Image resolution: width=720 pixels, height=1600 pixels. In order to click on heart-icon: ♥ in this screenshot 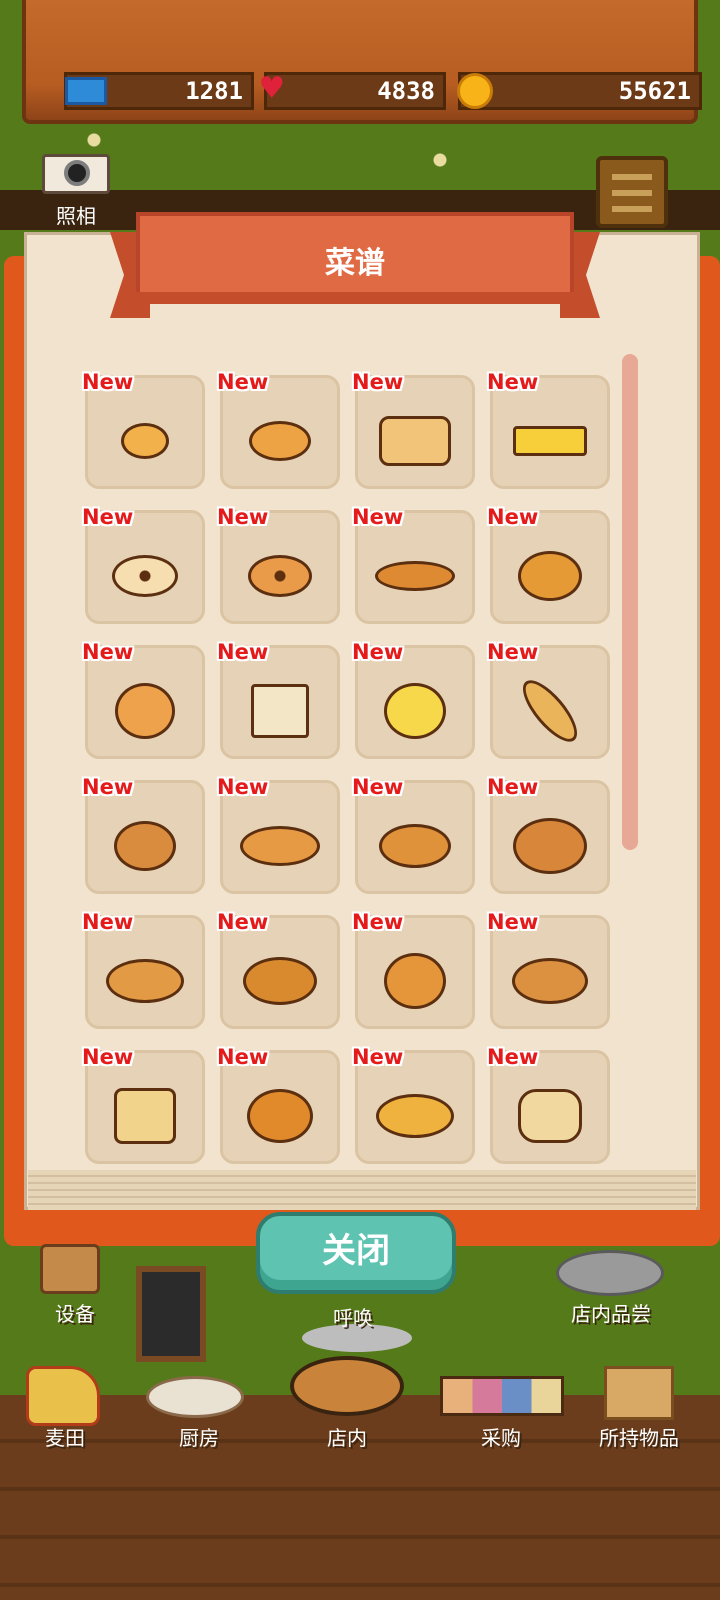, I will do `click(272, 88)`.